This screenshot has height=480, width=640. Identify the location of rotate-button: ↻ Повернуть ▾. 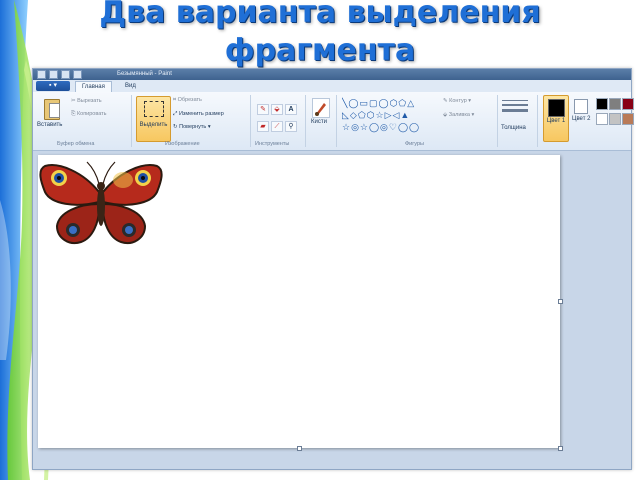
(192, 127).